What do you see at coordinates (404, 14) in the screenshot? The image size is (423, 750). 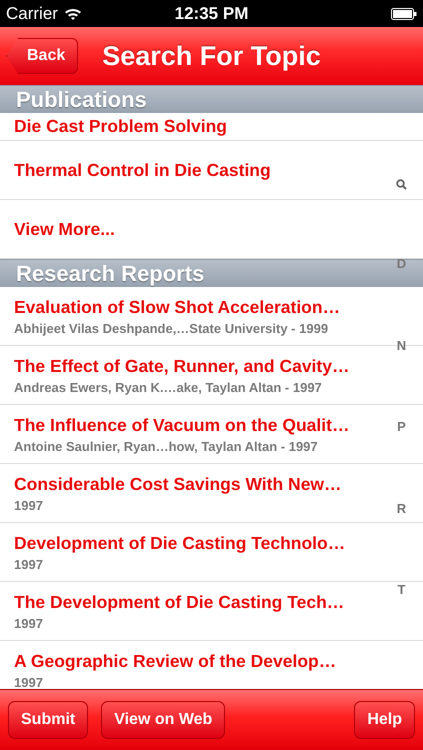 I see `battery-icon` at bounding box center [404, 14].